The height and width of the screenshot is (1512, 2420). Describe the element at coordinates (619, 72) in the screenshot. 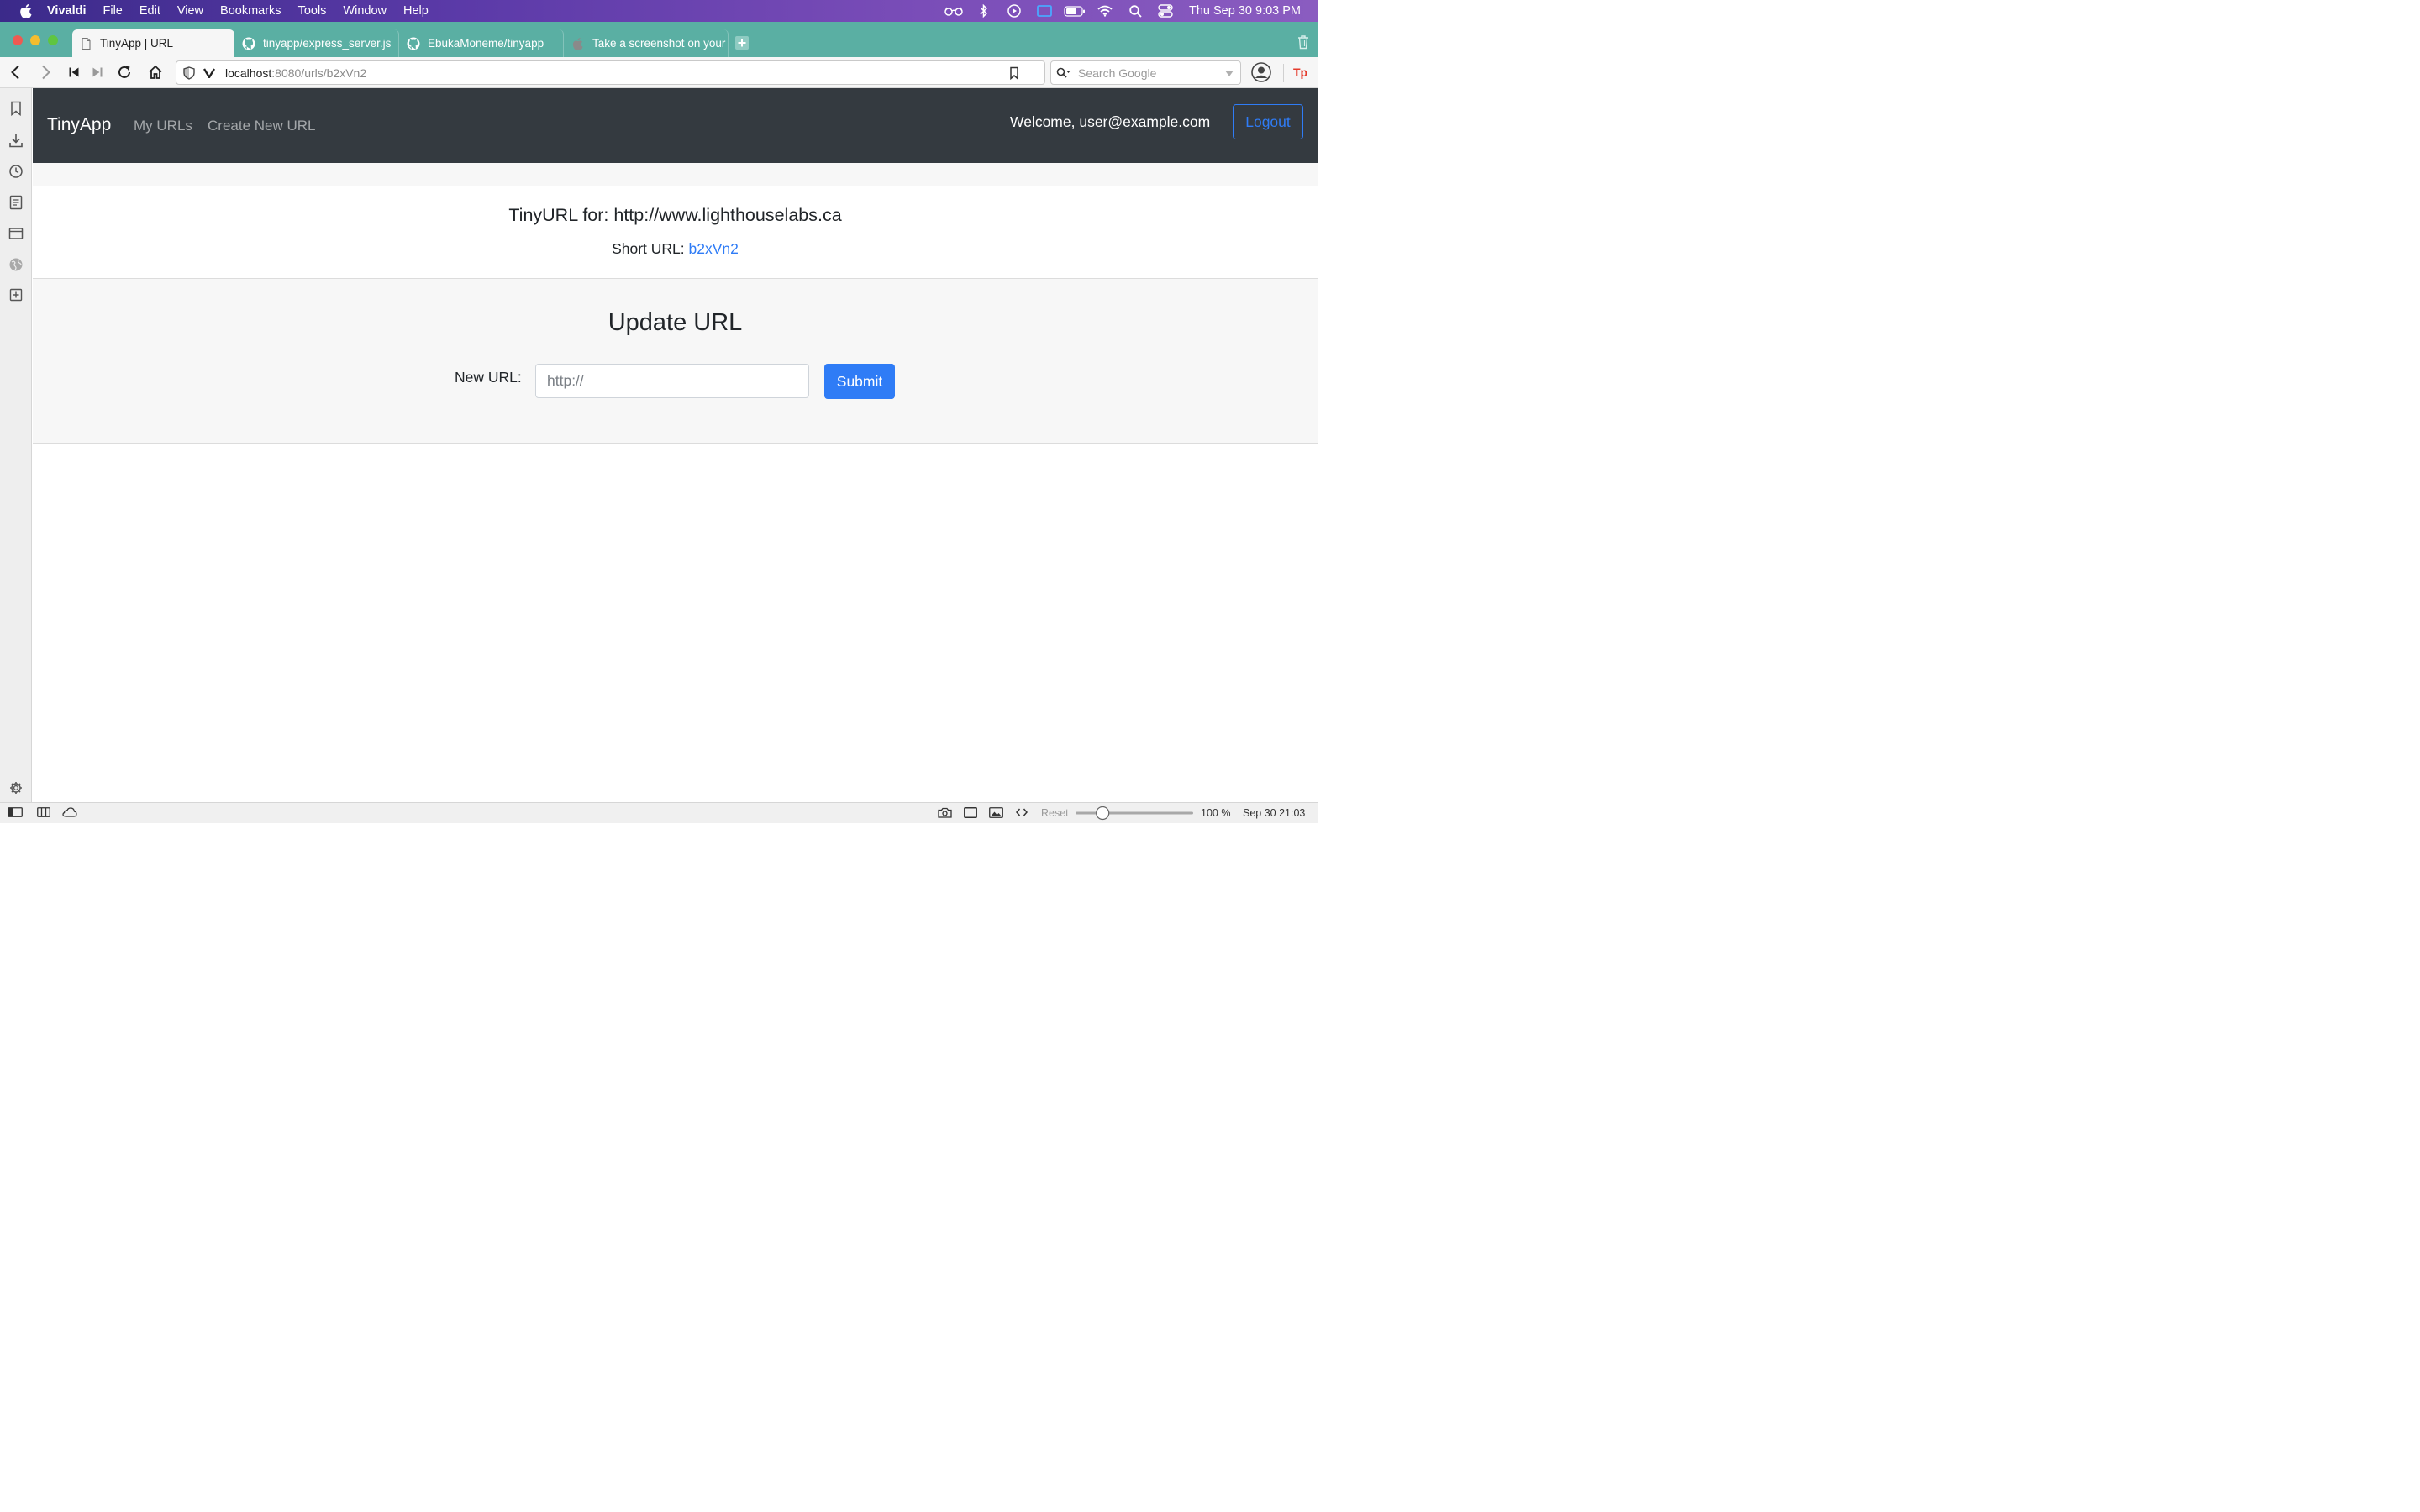

I see `url-field: localhost:8080/urls/b2xVn2` at that location.